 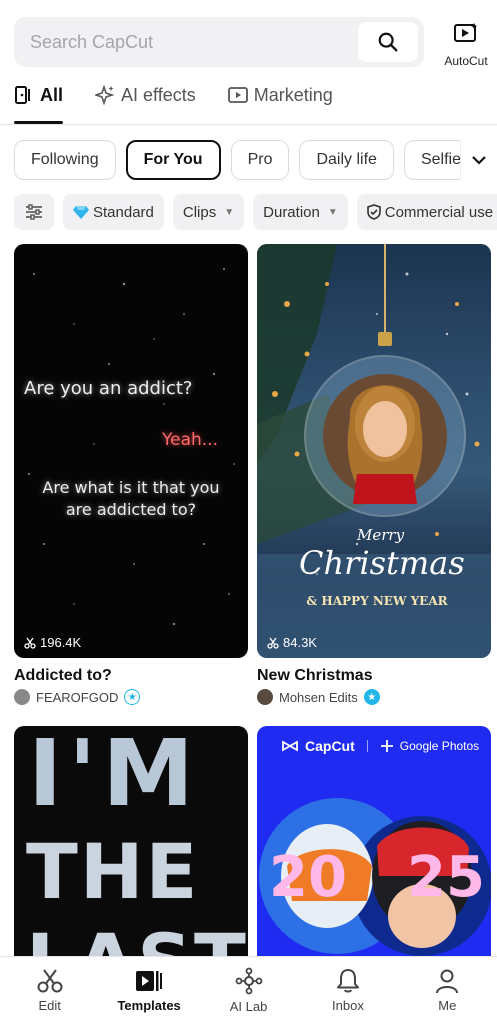 I want to click on filter-duration: Duration ▼, so click(x=300, y=212).